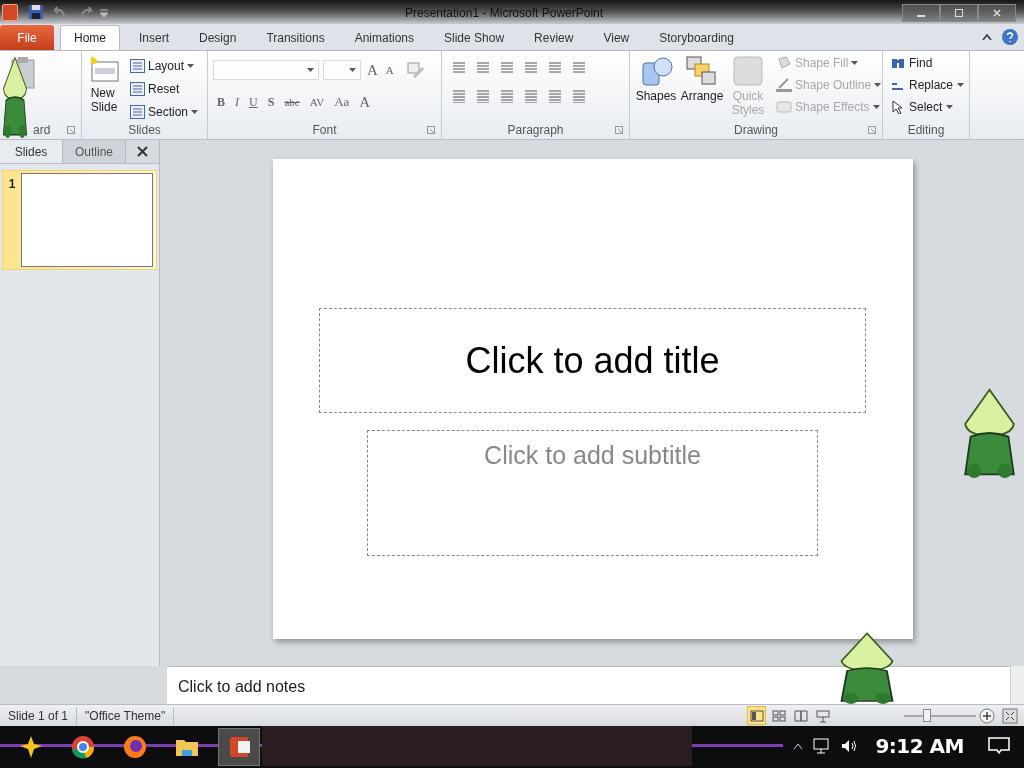 Image resolution: width=1024 pixels, height=768 pixels. Describe the element at coordinates (531, 68) in the screenshot. I see `increase-indent-icon` at that location.